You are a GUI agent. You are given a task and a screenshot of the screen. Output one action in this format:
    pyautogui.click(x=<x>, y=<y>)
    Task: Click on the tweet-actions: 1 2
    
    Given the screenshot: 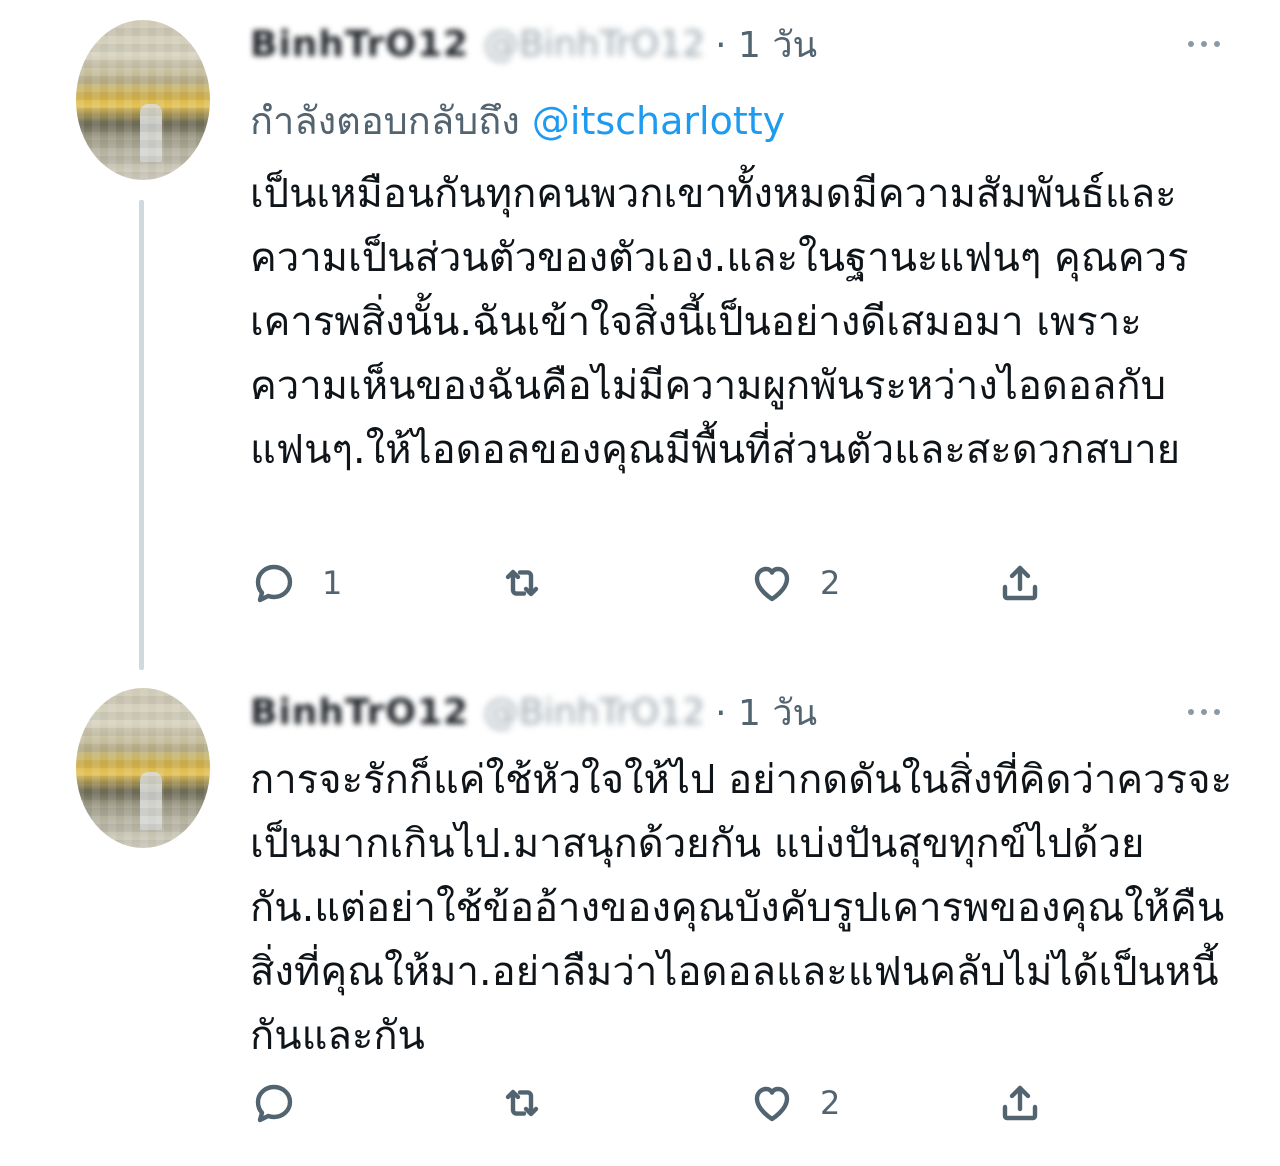 What is the action you would take?
    pyautogui.click(x=675, y=583)
    